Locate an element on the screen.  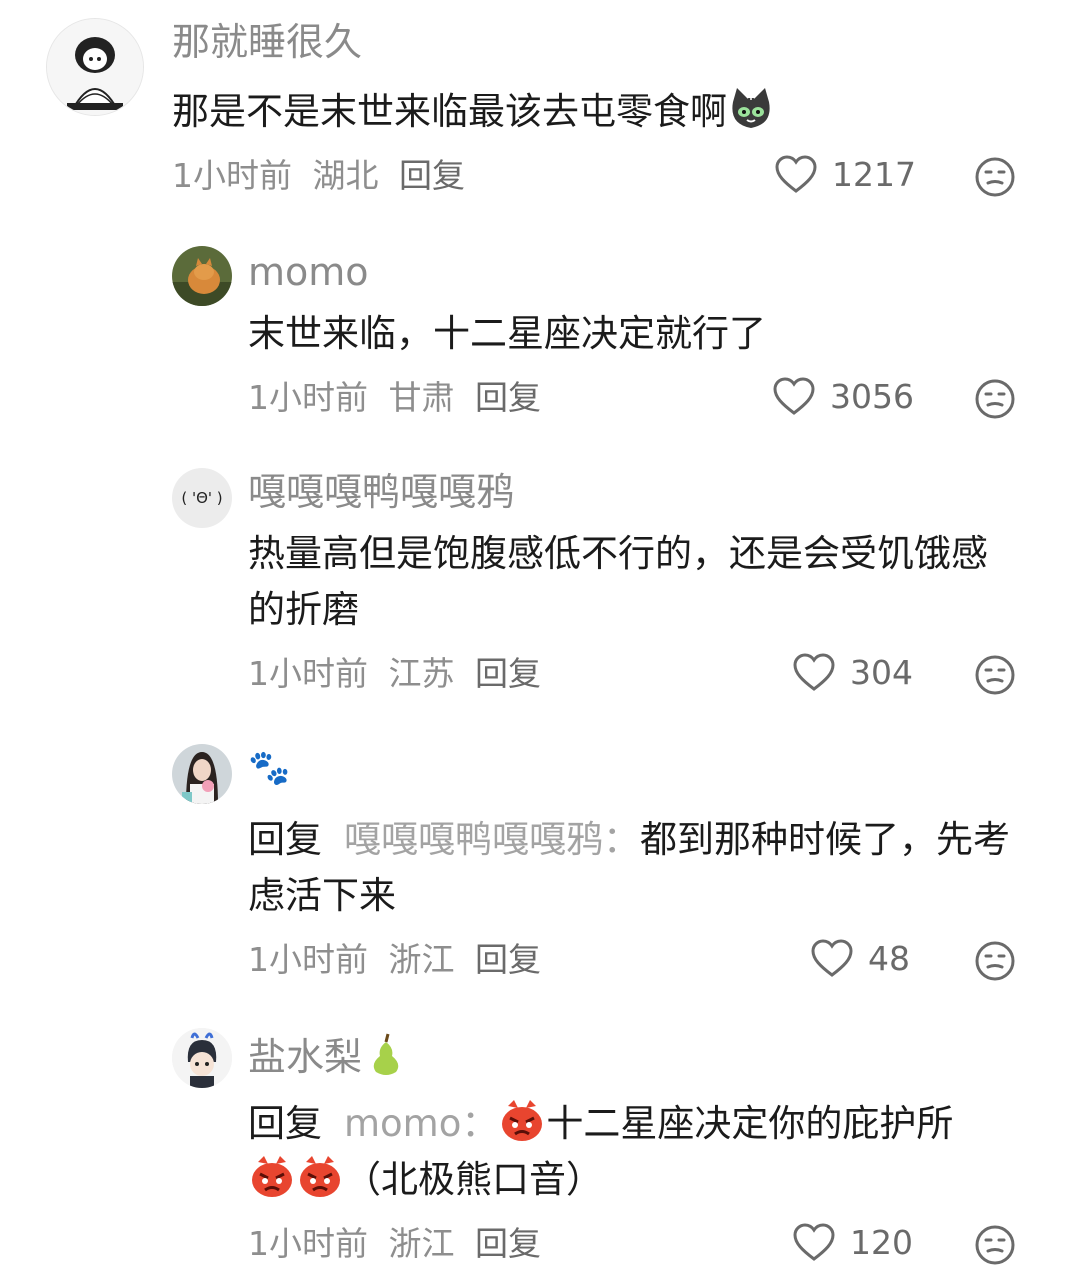
like-button: 3056 is located at coordinates (843, 396).